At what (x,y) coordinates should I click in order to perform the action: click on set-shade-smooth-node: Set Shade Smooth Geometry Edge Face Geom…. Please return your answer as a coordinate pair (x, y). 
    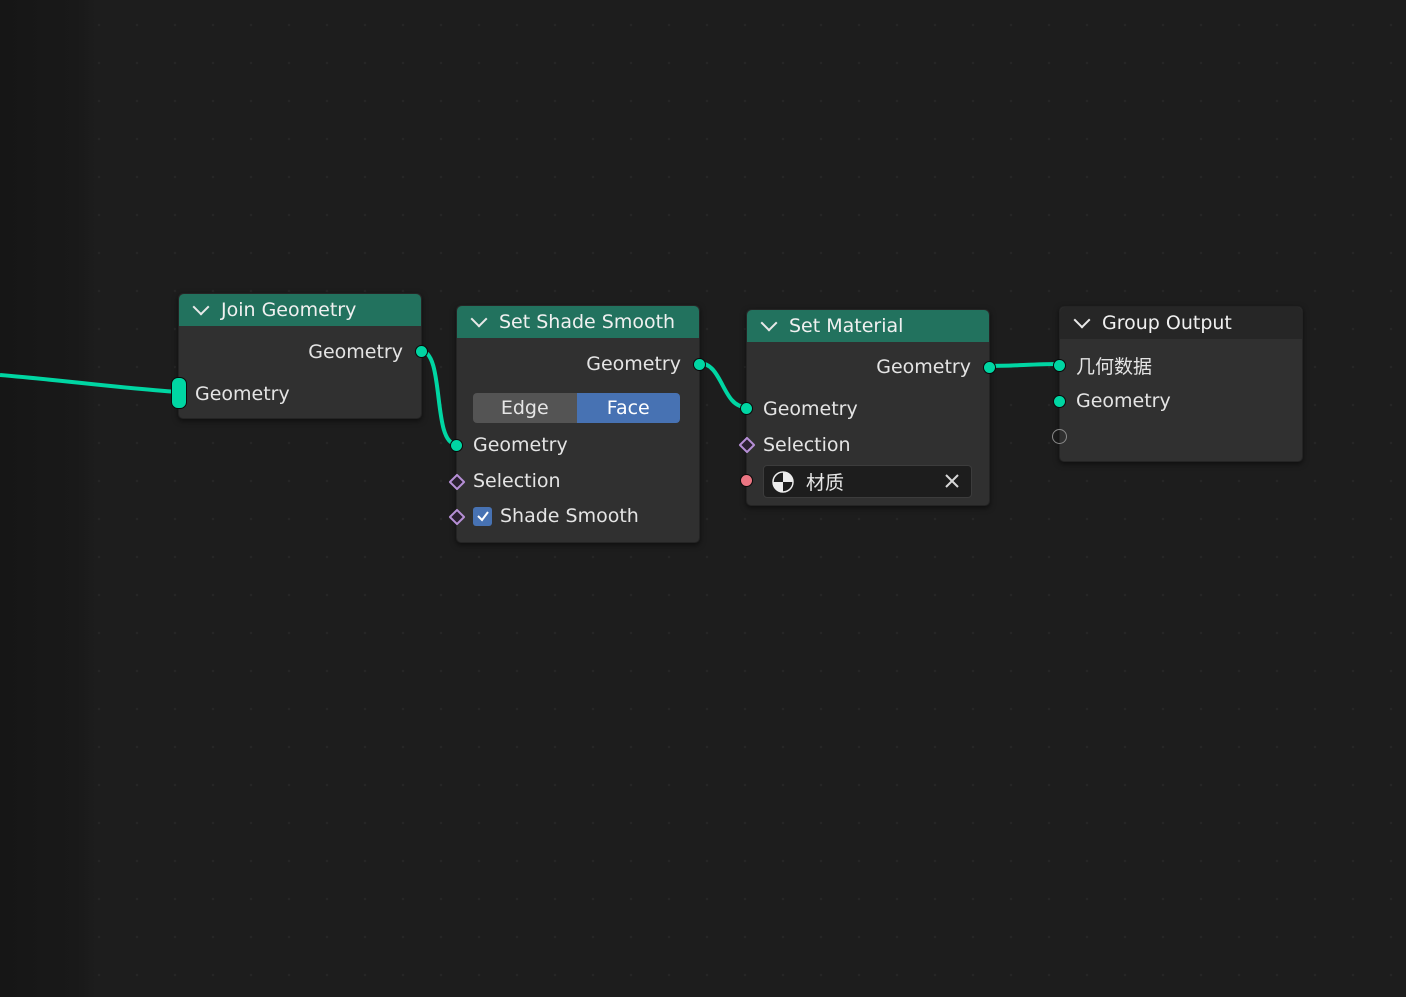
    Looking at the image, I should click on (577, 424).